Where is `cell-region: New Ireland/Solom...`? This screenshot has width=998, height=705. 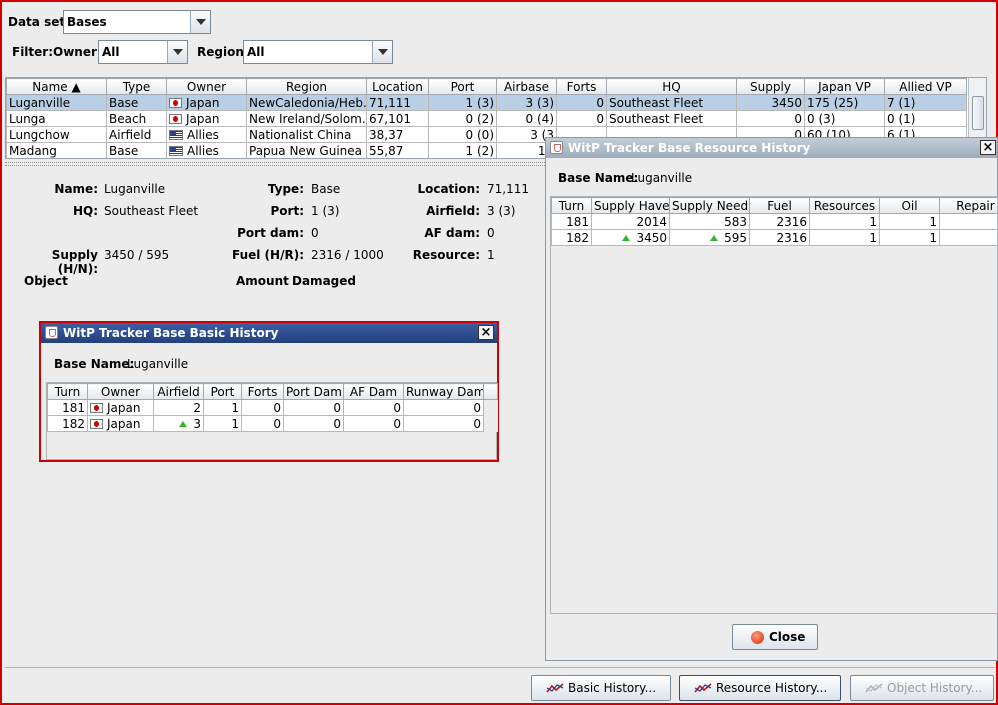
cell-region: New Ireland/Solom... is located at coordinates (306, 118).